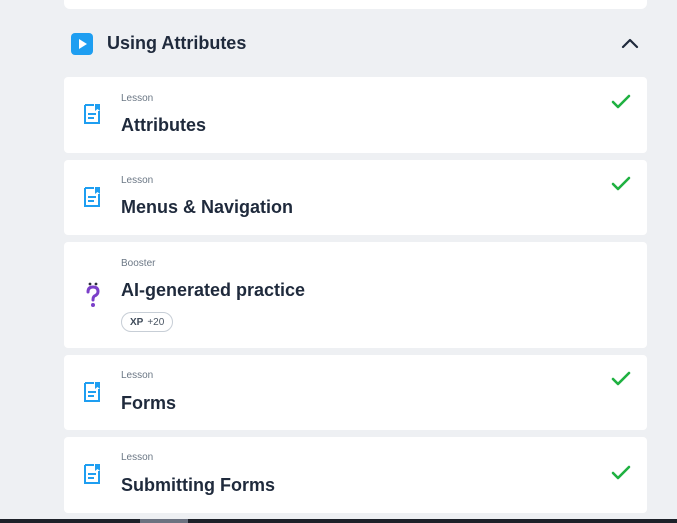 The image size is (677, 523). Describe the element at coordinates (630, 43) in the screenshot. I see `chevron-up-icon` at that location.